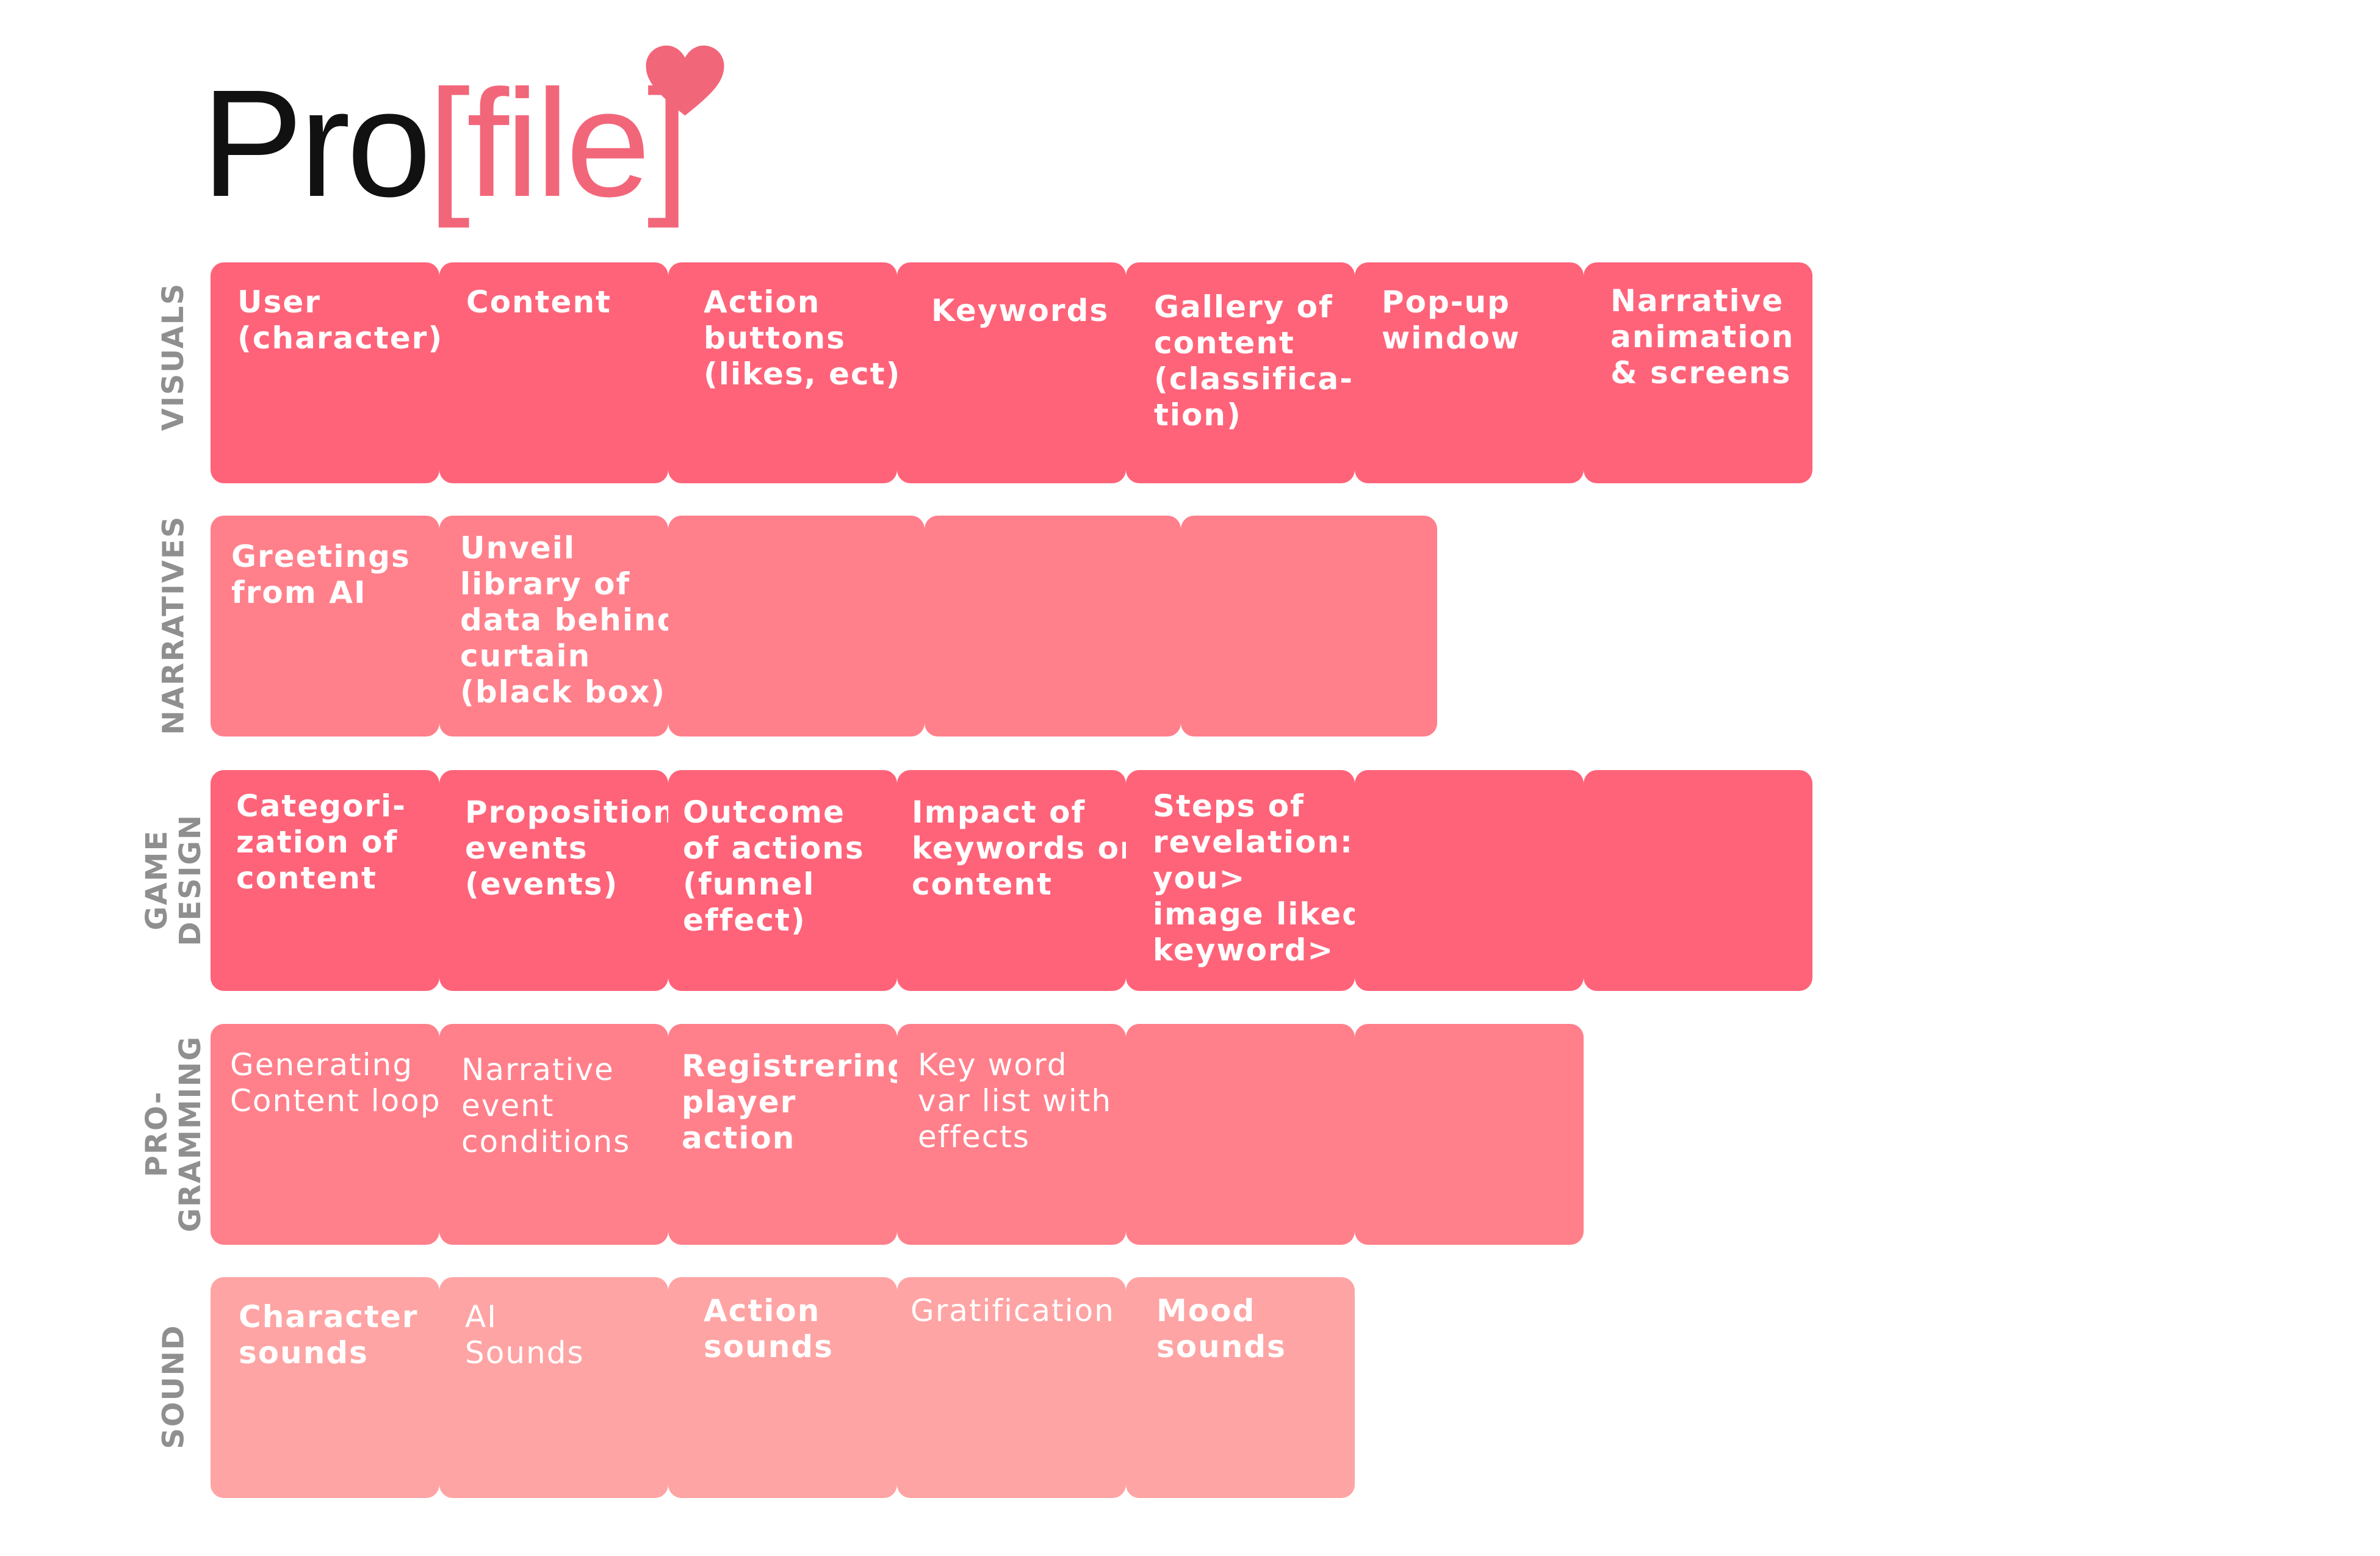 Image resolution: width=2380 pixels, height=1556 pixels. What do you see at coordinates (1240, 372) in the screenshot?
I see `visuals-cell-gallery: Gallery of content (classifica- tion)` at bounding box center [1240, 372].